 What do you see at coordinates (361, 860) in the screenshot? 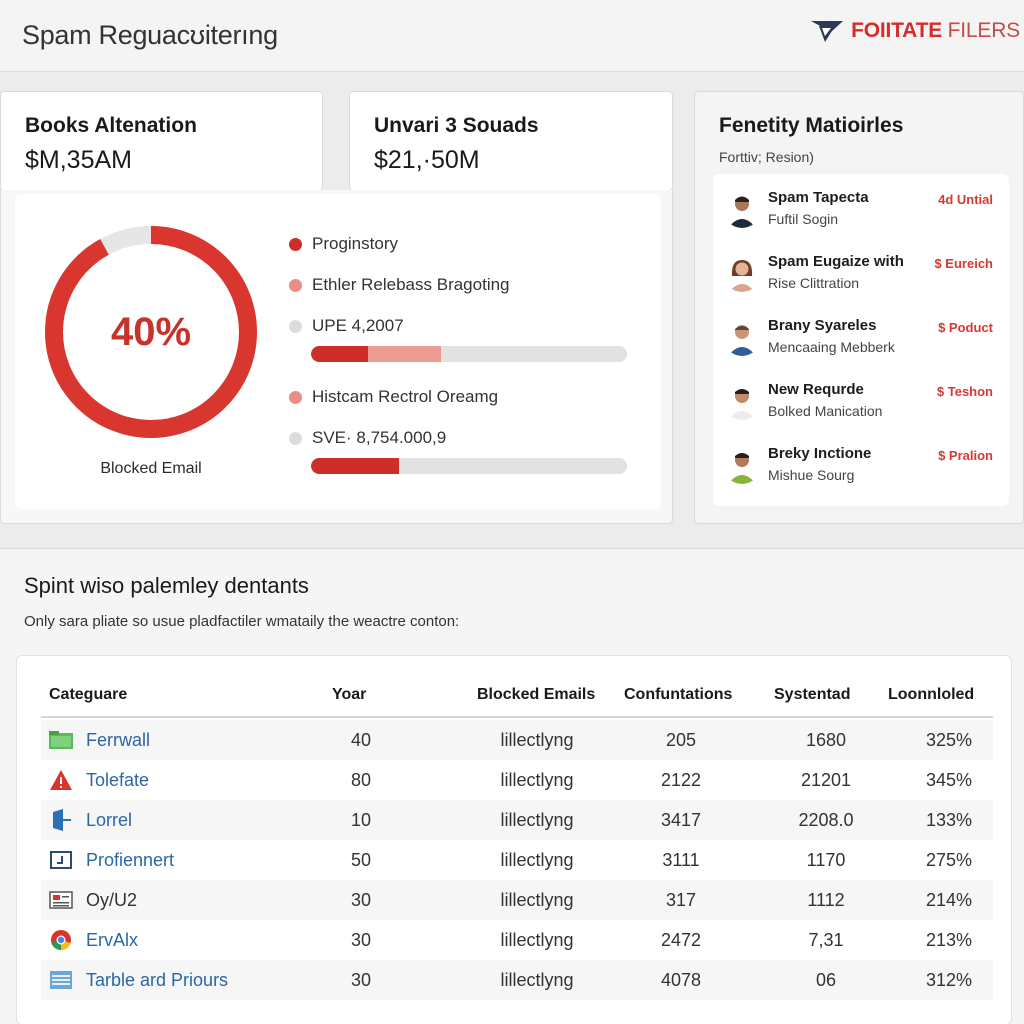
I see `year-cell: 50` at bounding box center [361, 860].